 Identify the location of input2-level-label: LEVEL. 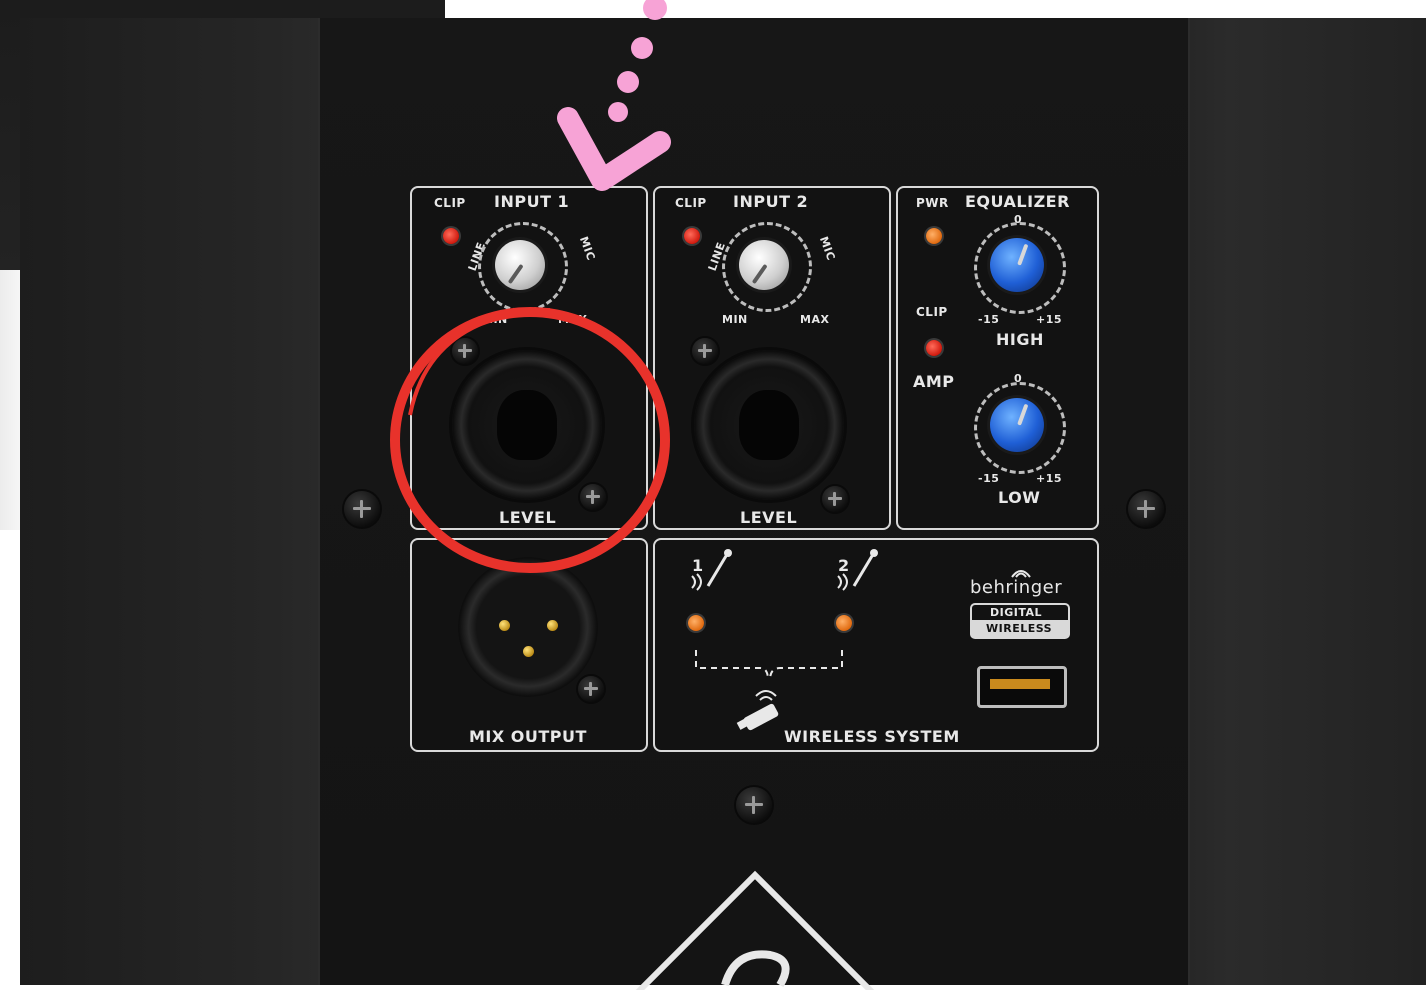
(769, 517).